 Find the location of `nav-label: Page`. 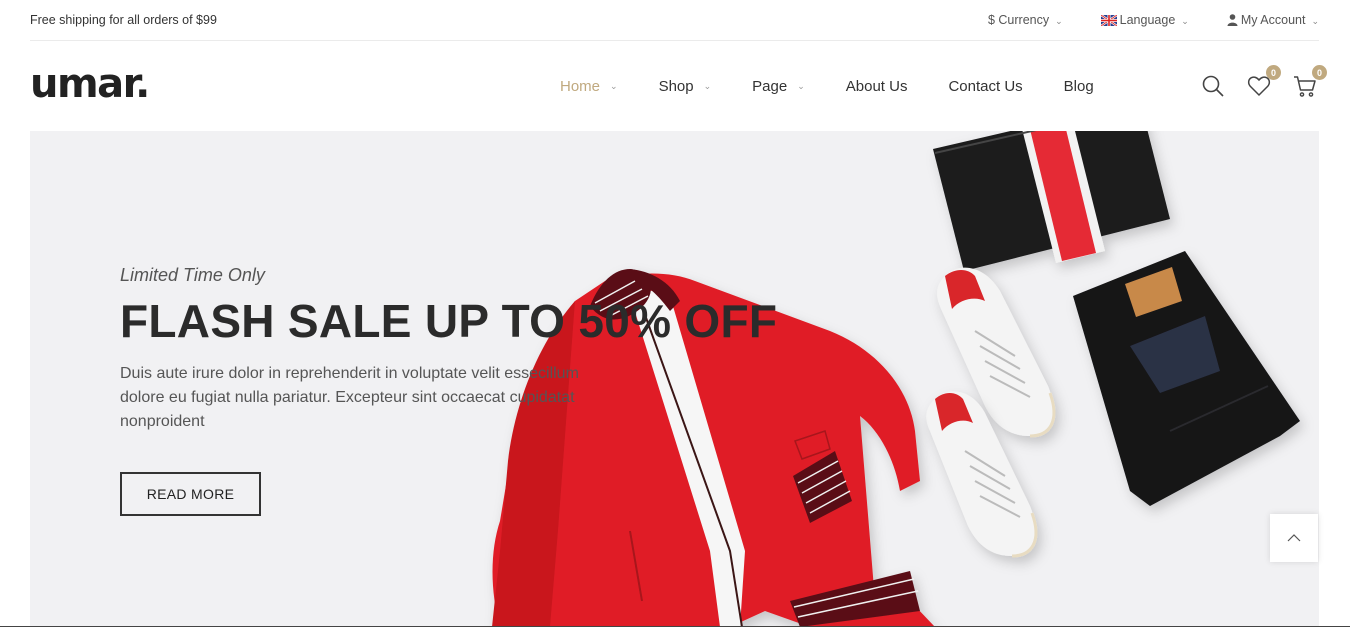

nav-label: Page is located at coordinates (770, 86).